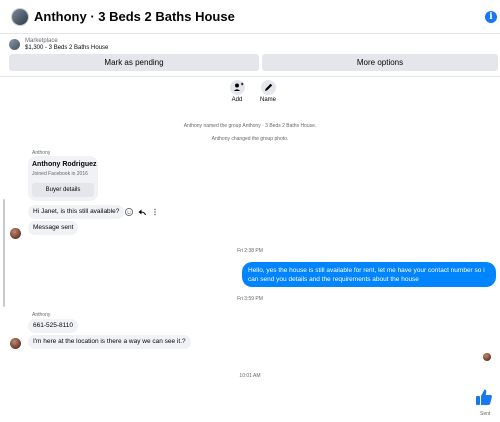  What do you see at coordinates (484, 397) in the screenshot?
I see `thumbs-up-icon` at bounding box center [484, 397].